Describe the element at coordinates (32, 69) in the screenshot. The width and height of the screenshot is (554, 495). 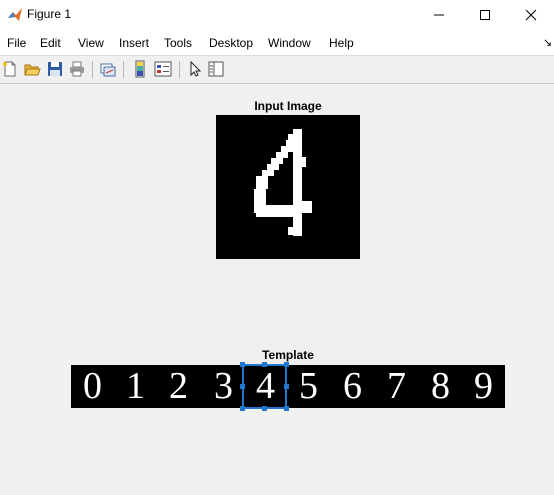
I see `open-file-icon` at that location.